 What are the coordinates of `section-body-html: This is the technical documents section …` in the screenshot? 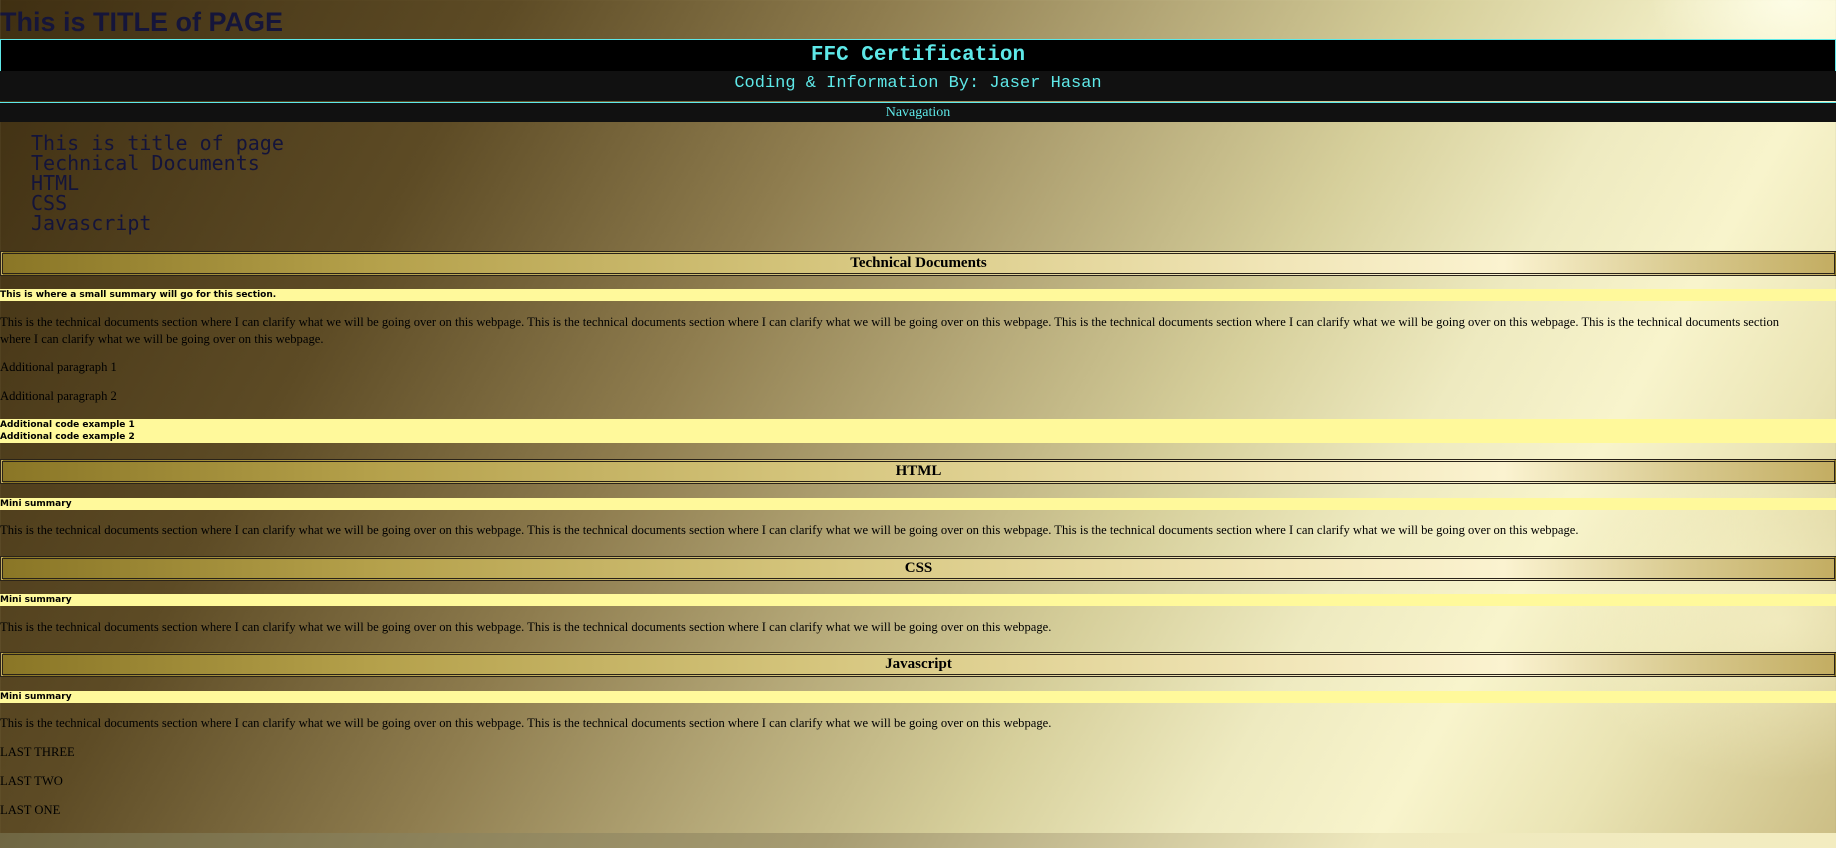 It's located at (789, 530).